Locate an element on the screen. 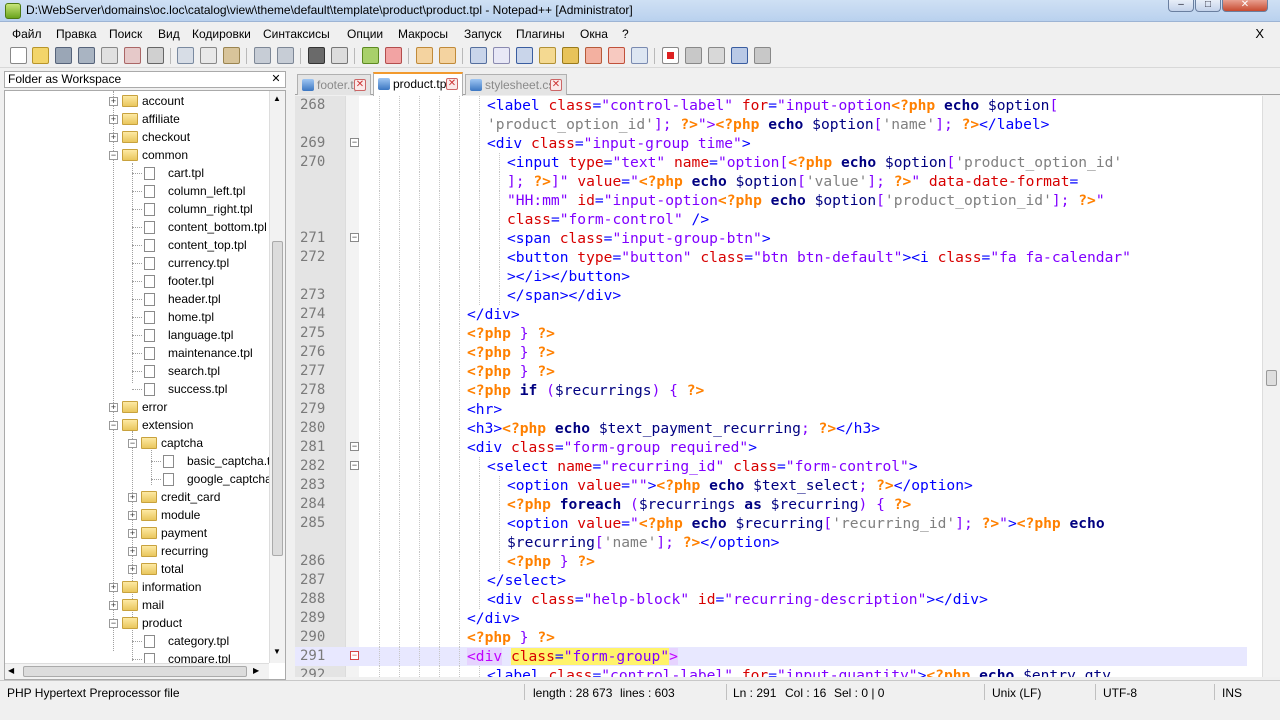  menu-macro: Макросы is located at coordinates (423, 34).